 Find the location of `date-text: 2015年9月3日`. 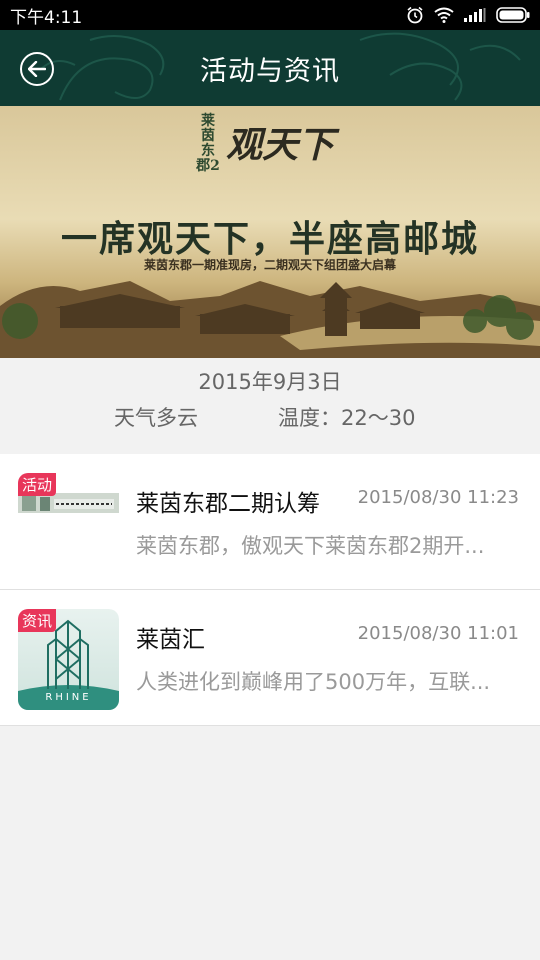

date-text: 2015年9月3日 is located at coordinates (270, 382).